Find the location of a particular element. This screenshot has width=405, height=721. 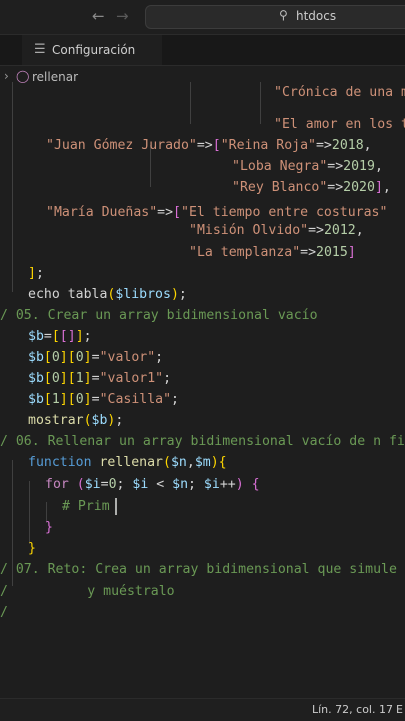

arrow-right-icon: → is located at coordinates (122, 16).